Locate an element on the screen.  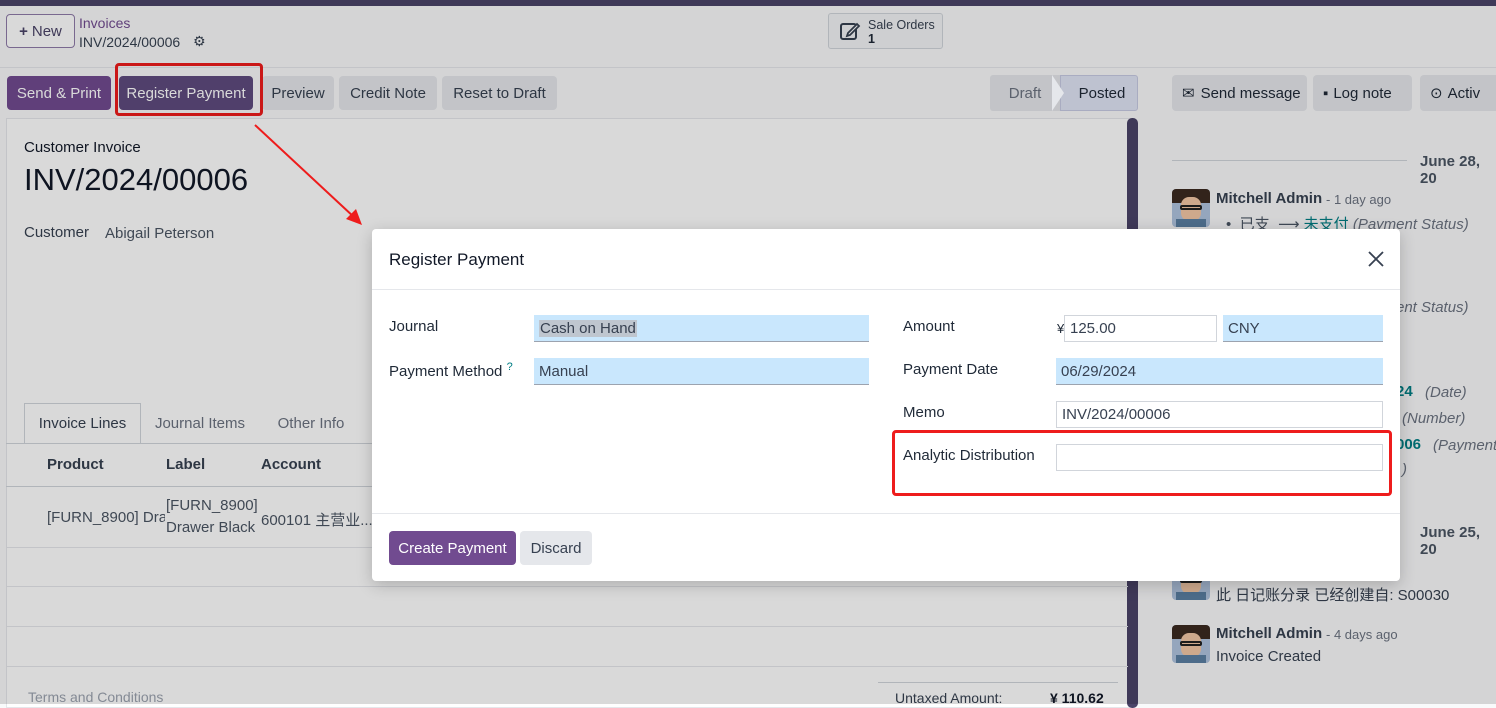
footer-divider is located at coordinates (886, 513).